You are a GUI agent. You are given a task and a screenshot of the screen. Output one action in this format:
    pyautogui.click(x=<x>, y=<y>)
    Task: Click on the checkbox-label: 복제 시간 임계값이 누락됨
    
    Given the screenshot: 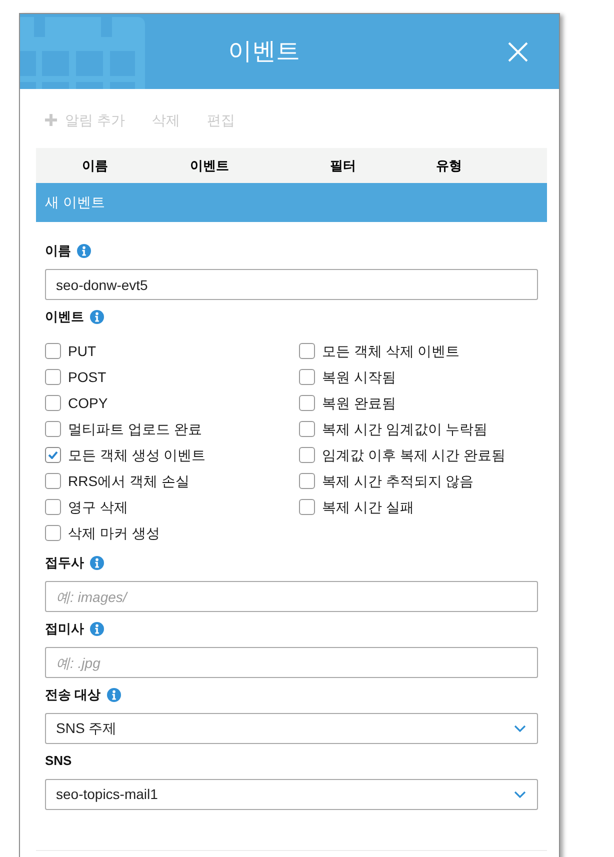 What is the action you would take?
    pyautogui.click(x=405, y=429)
    